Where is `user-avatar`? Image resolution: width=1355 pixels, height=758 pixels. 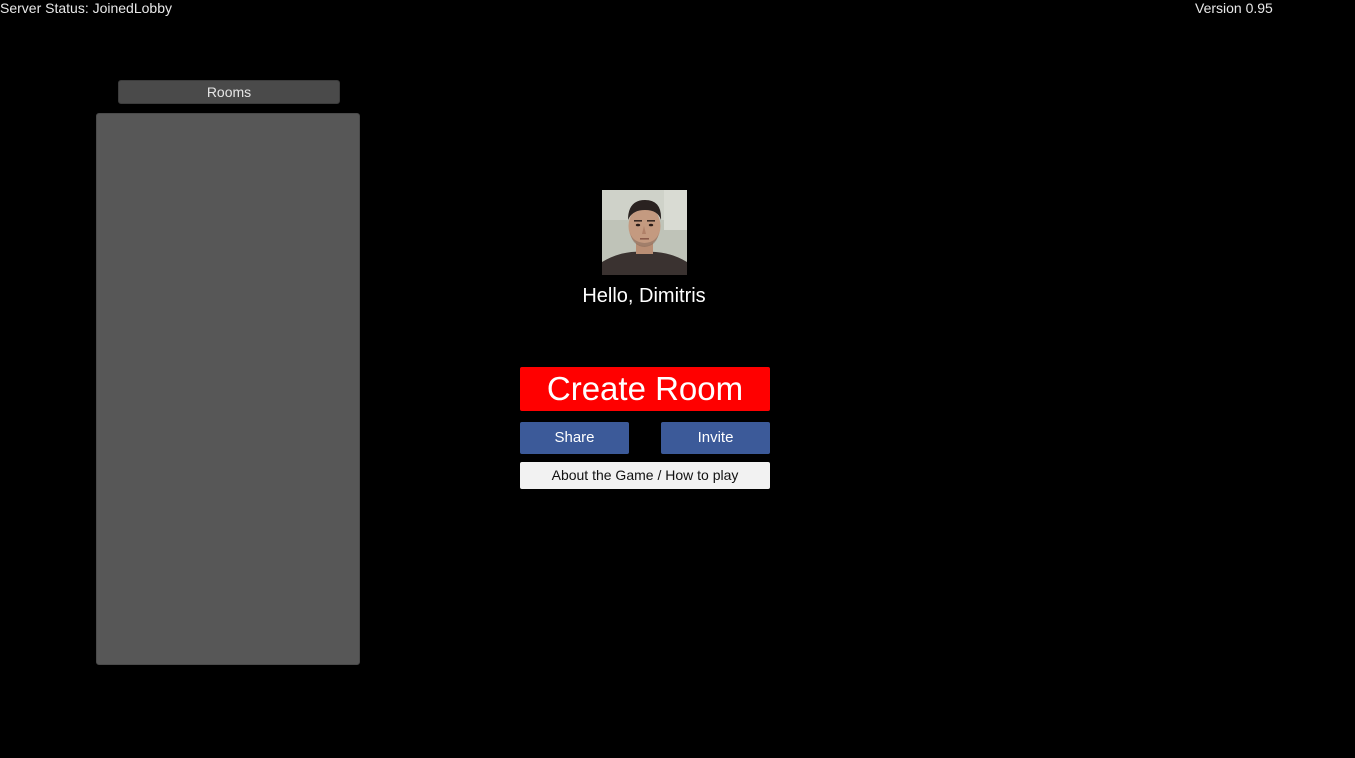
user-avatar is located at coordinates (644, 232).